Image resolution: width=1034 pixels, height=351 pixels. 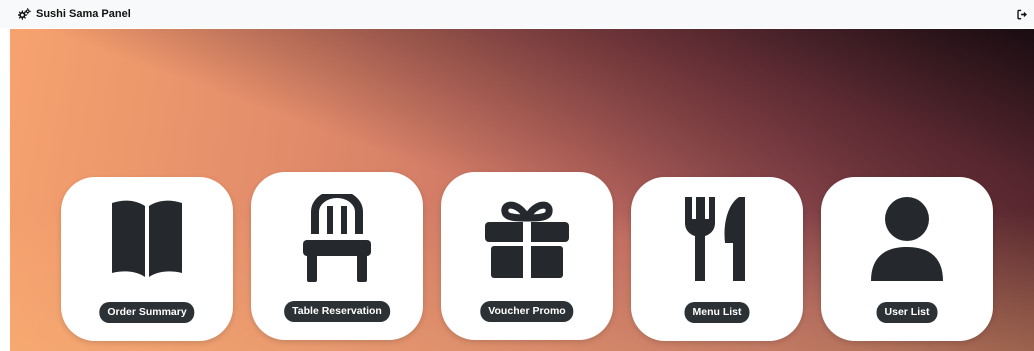 I want to click on logout-icon, so click(x=1022, y=14).